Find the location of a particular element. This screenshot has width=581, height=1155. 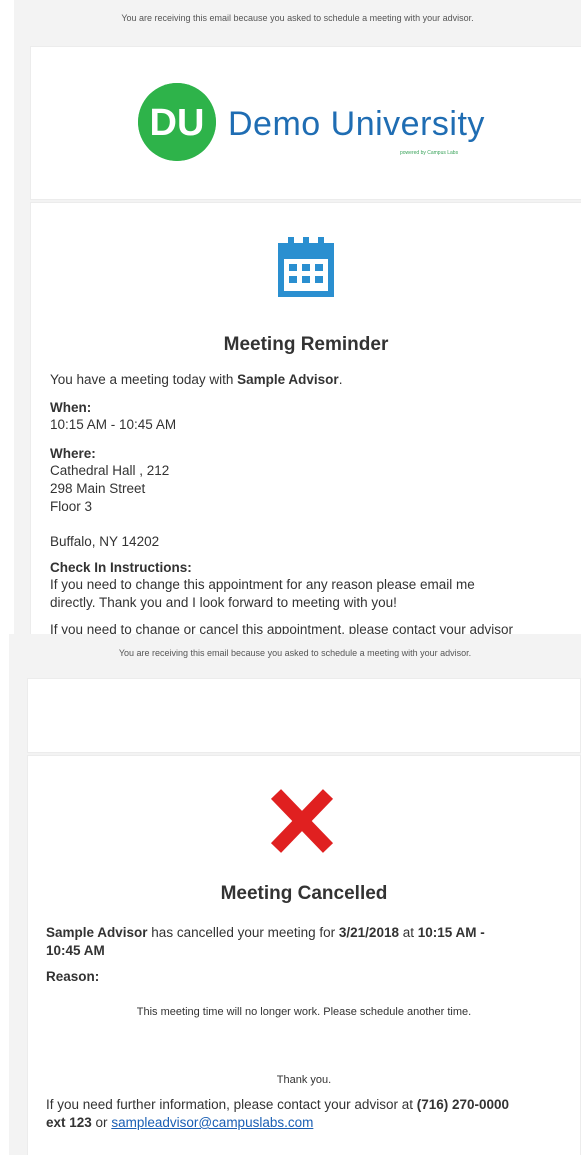

powered-by-label: powered by Campus Labs is located at coordinates (429, 153).